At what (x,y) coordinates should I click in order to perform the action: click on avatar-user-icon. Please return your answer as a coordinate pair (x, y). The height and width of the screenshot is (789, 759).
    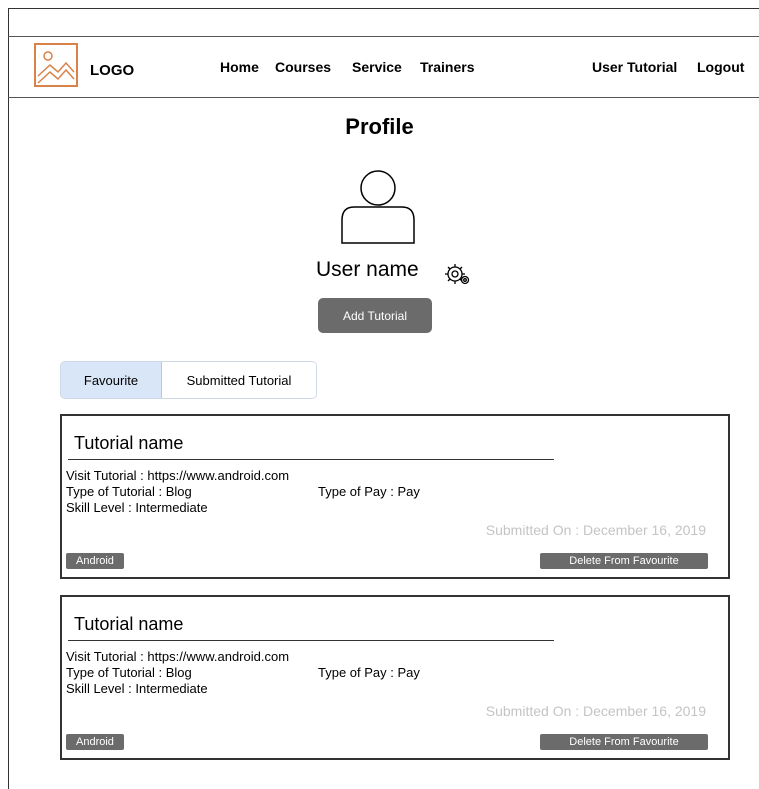
    Looking at the image, I should click on (378, 206).